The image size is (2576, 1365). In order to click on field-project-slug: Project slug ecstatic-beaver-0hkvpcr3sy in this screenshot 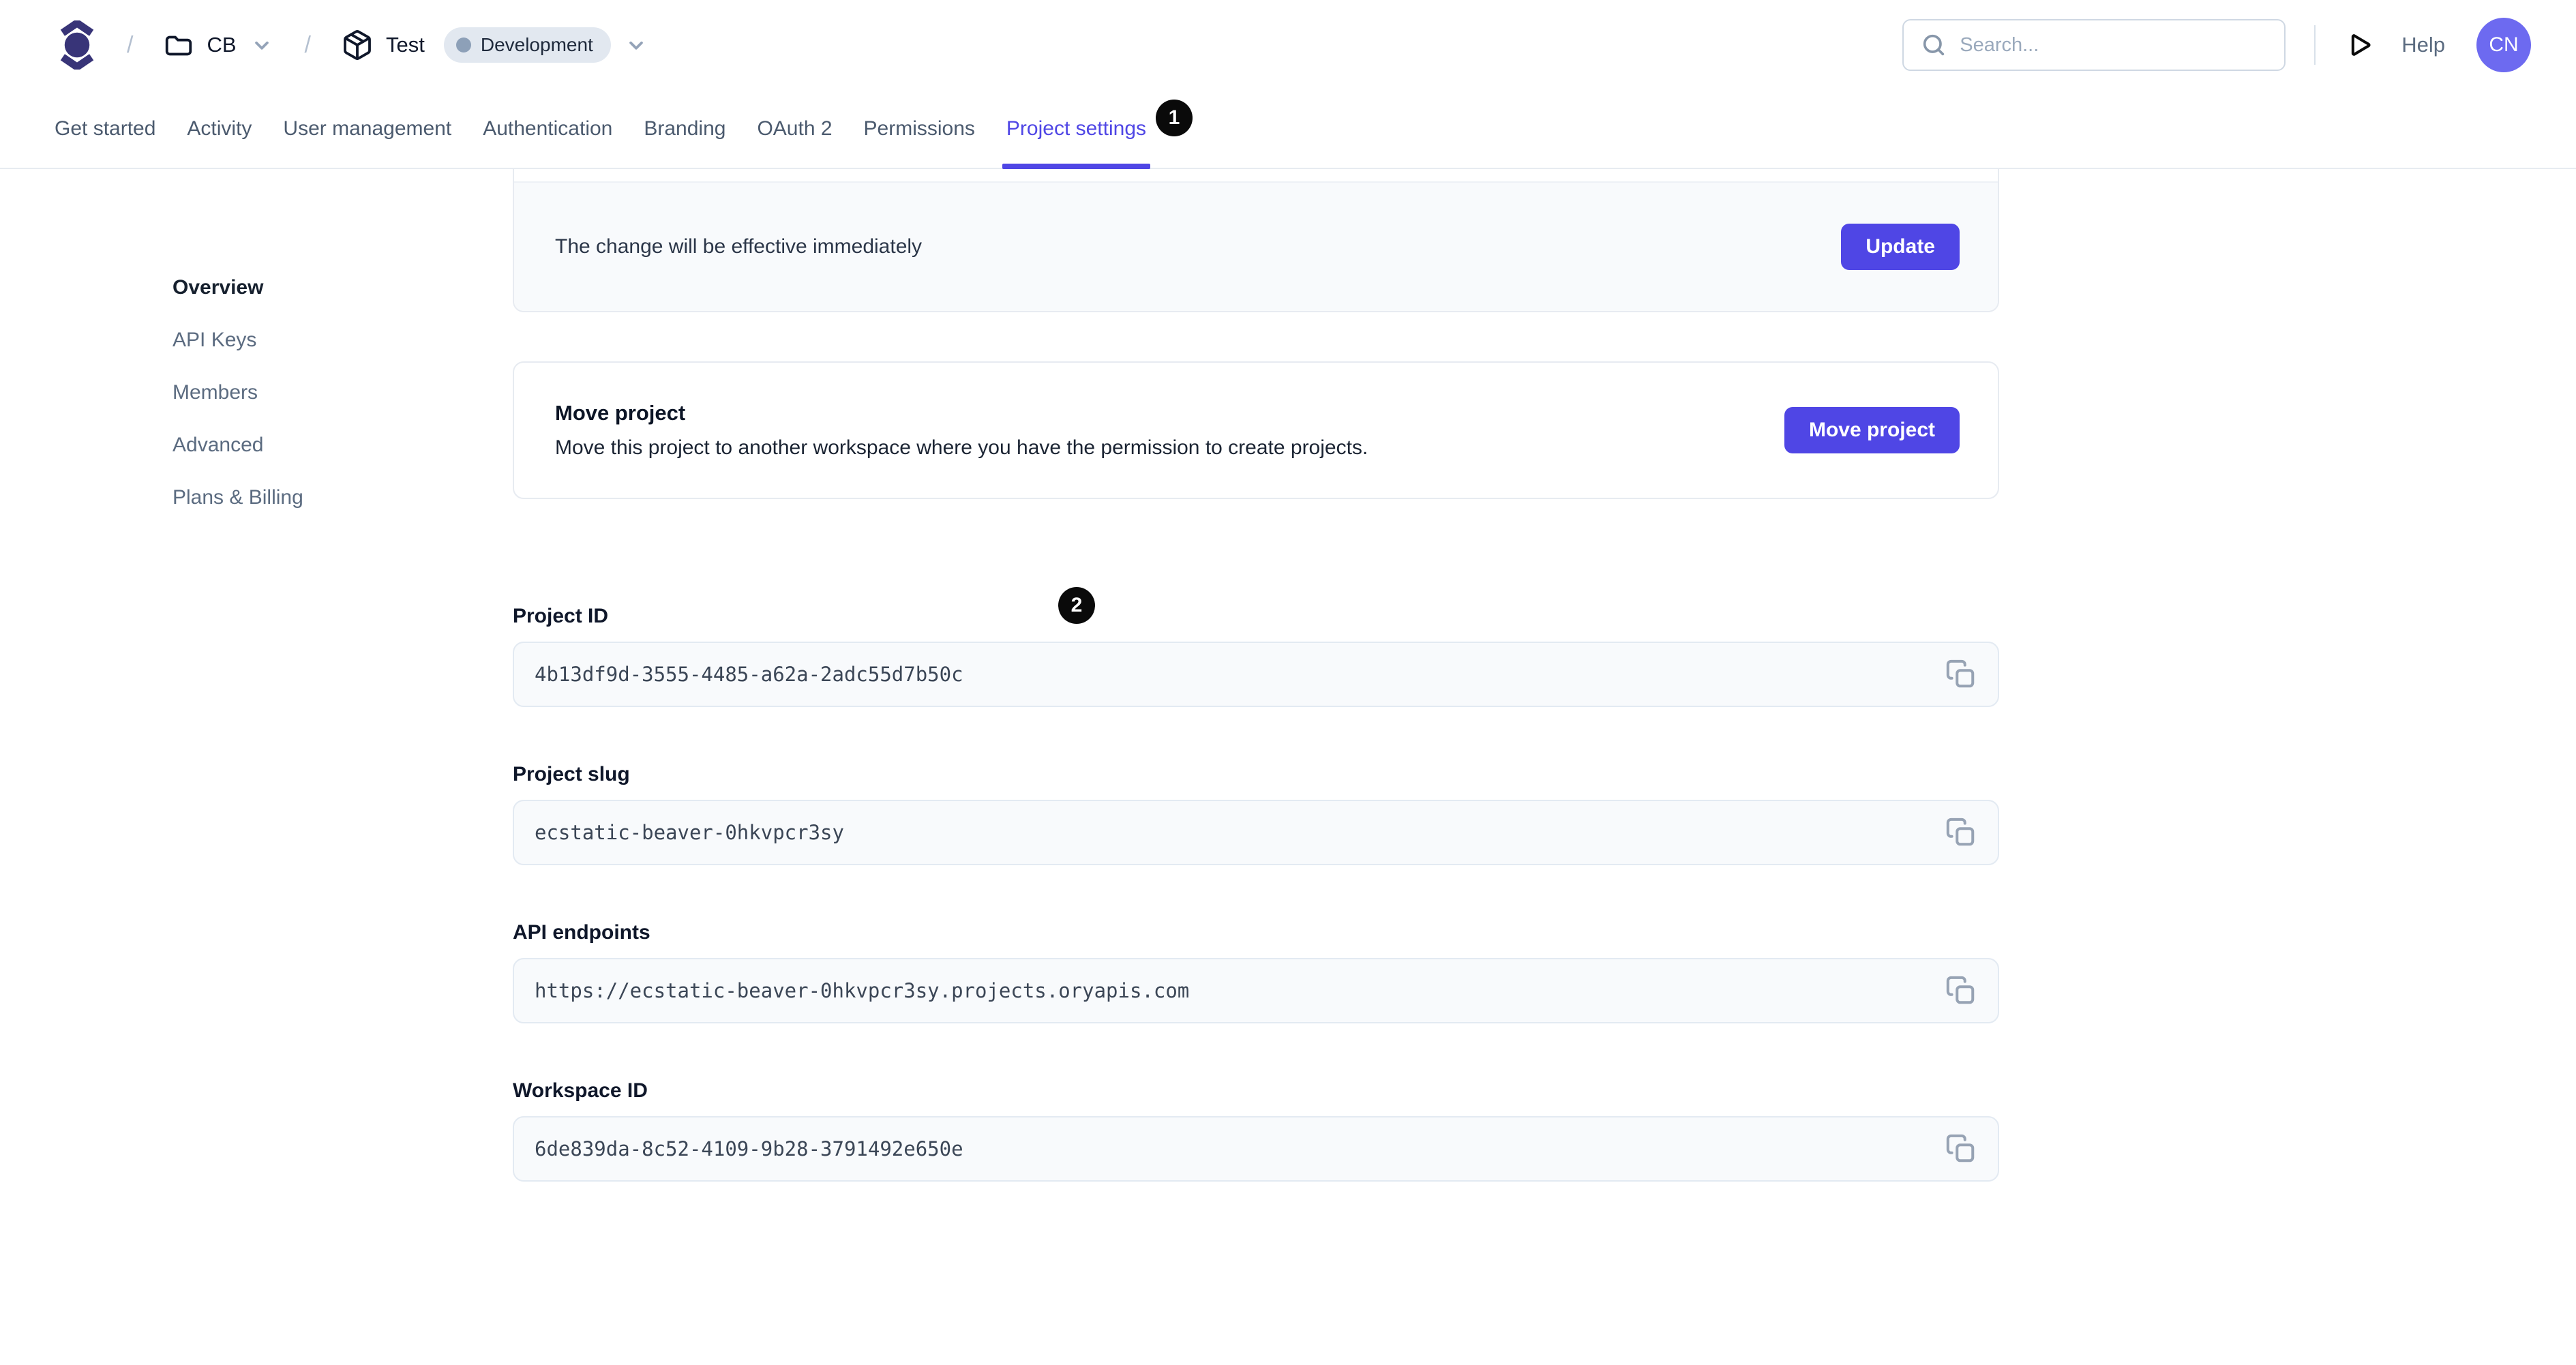, I will do `click(1256, 814)`.